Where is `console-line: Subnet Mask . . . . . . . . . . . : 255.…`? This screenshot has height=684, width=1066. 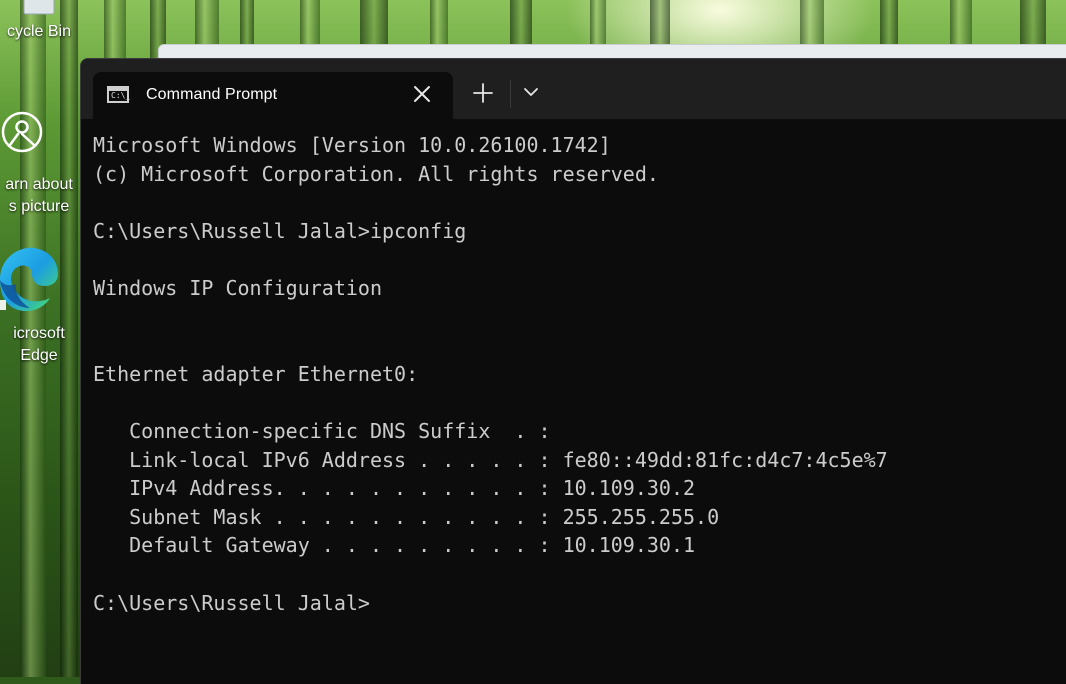
console-line: Subnet Mask . . . . . . . . . . . : 255.… is located at coordinates (406, 516).